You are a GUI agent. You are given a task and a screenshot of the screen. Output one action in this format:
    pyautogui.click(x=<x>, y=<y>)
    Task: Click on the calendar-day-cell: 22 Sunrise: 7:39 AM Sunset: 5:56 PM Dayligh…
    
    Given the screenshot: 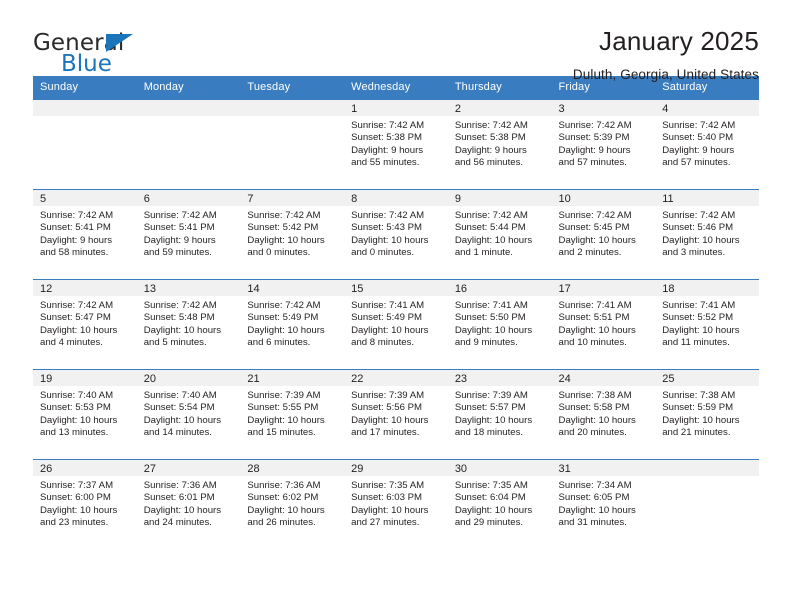 What is the action you would take?
    pyautogui.click(x=396, y=414)
    